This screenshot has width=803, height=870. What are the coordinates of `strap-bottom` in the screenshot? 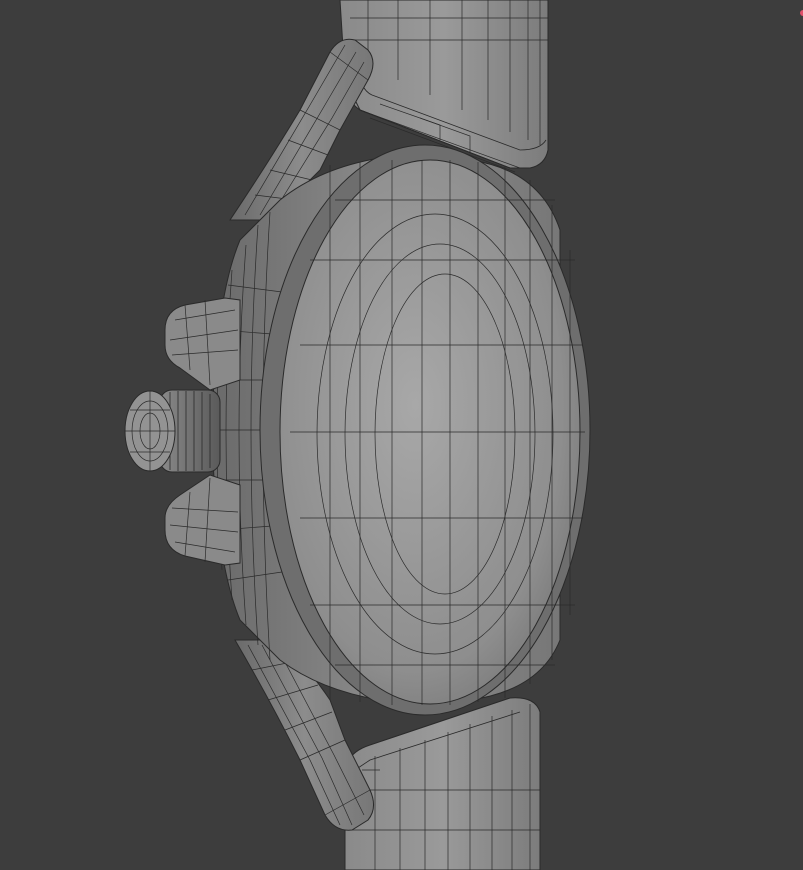 It's located at (442, 783).